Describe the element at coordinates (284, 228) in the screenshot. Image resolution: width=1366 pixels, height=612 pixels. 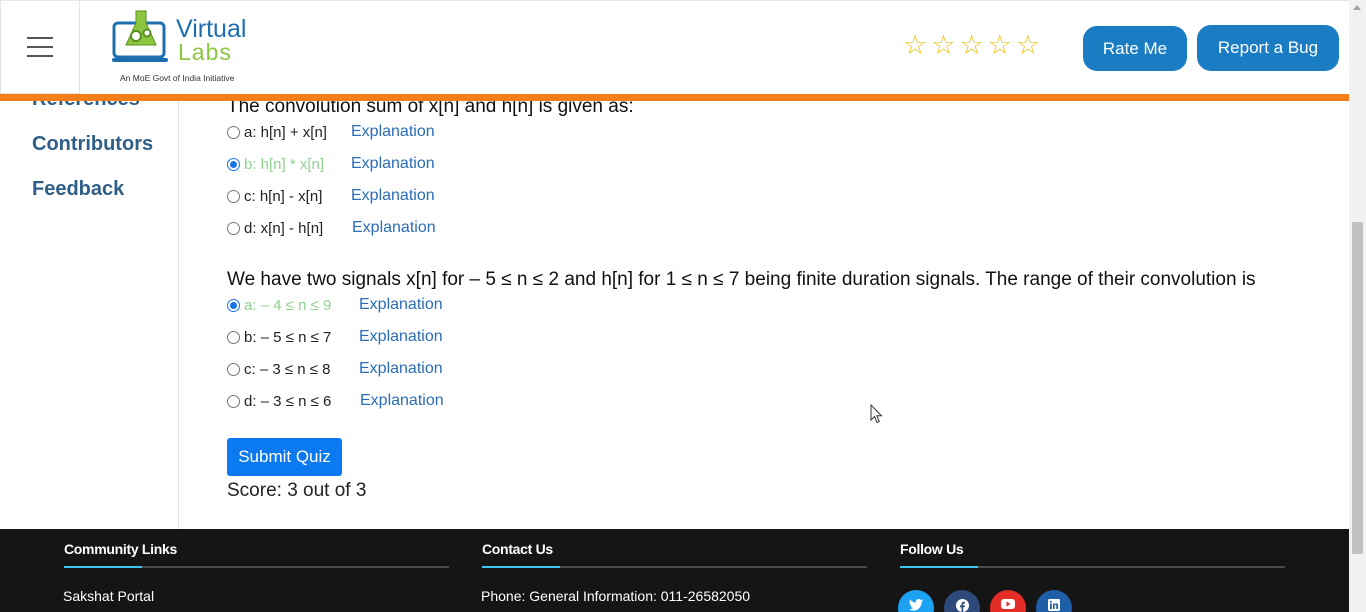
I see `option-label: d: x[n] - h[n]` at that location.